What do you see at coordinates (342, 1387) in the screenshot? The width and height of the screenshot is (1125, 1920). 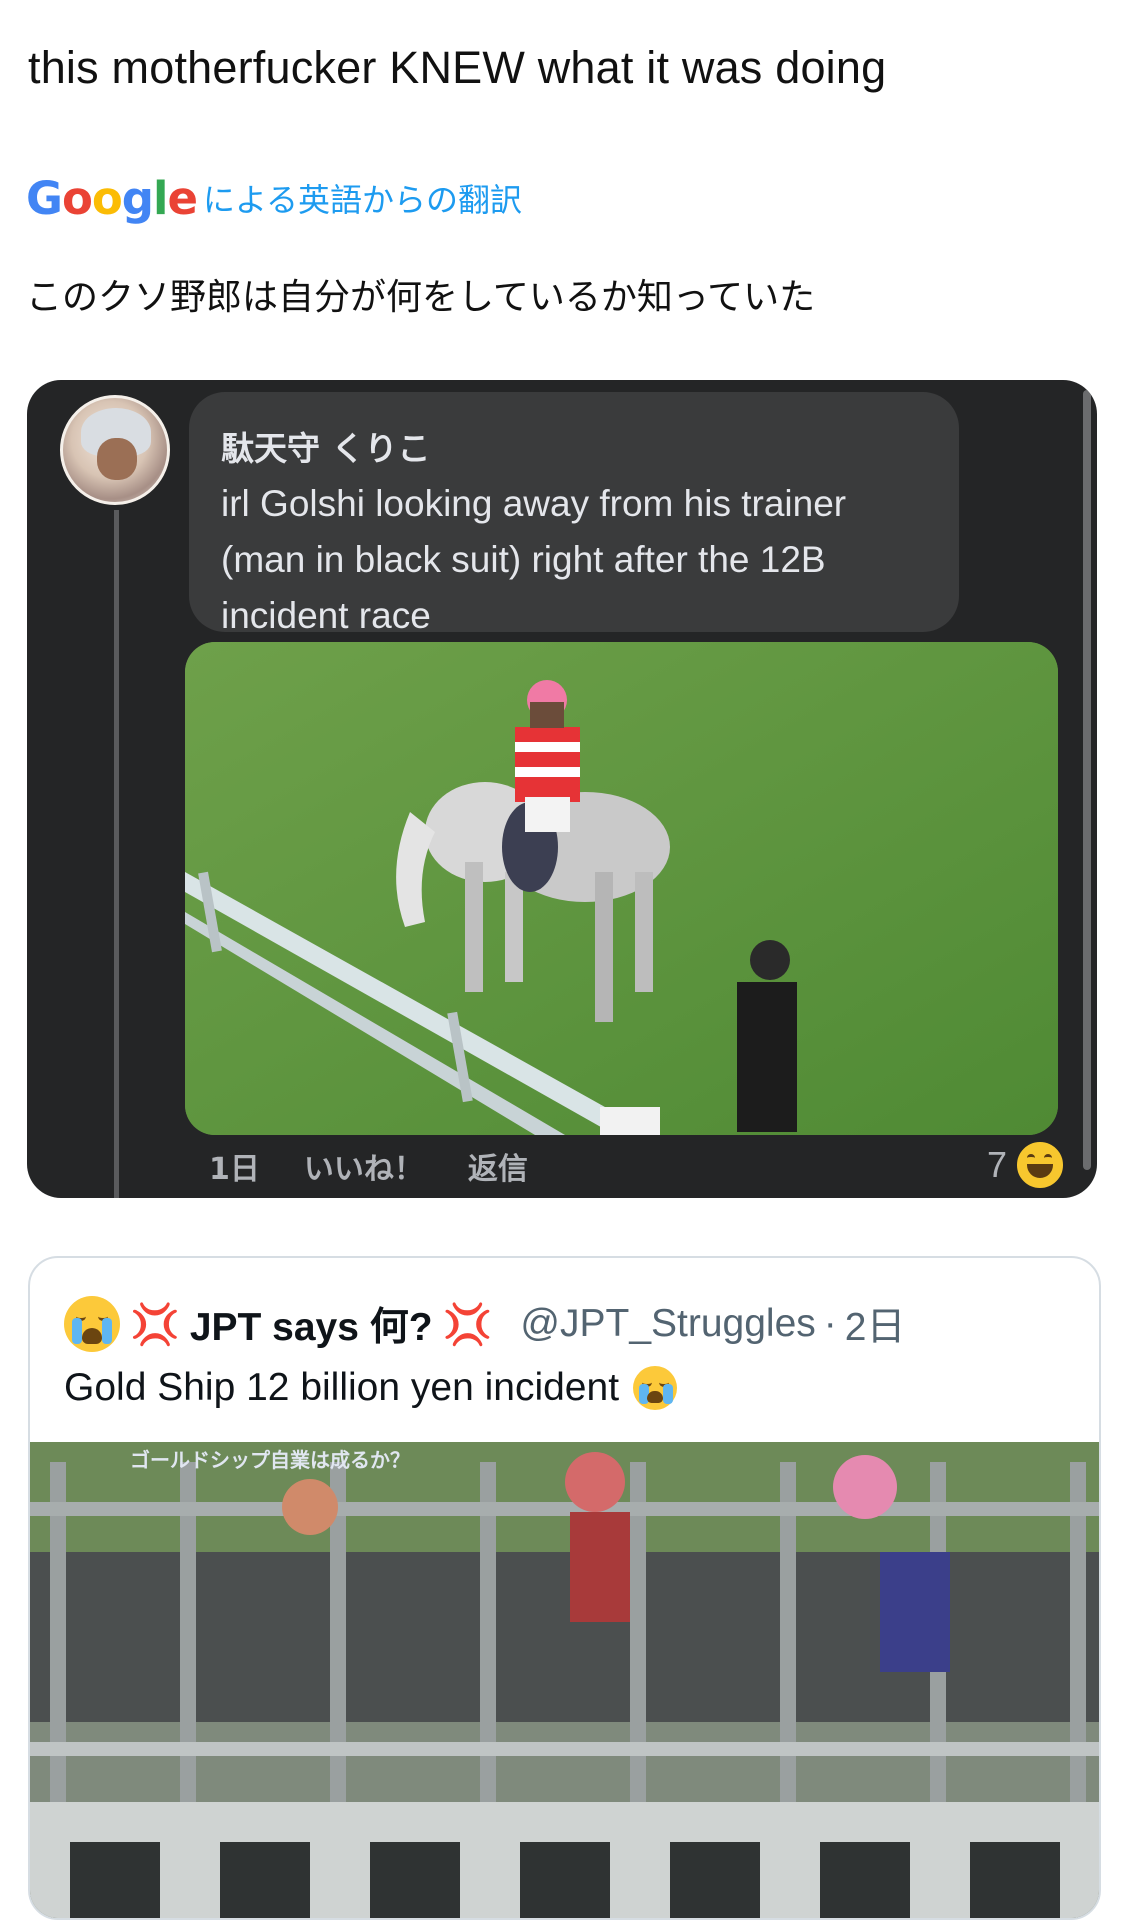 I see `quote-text: Gold Ship 12 billion yen incident` at bounding box center [342, 1387].